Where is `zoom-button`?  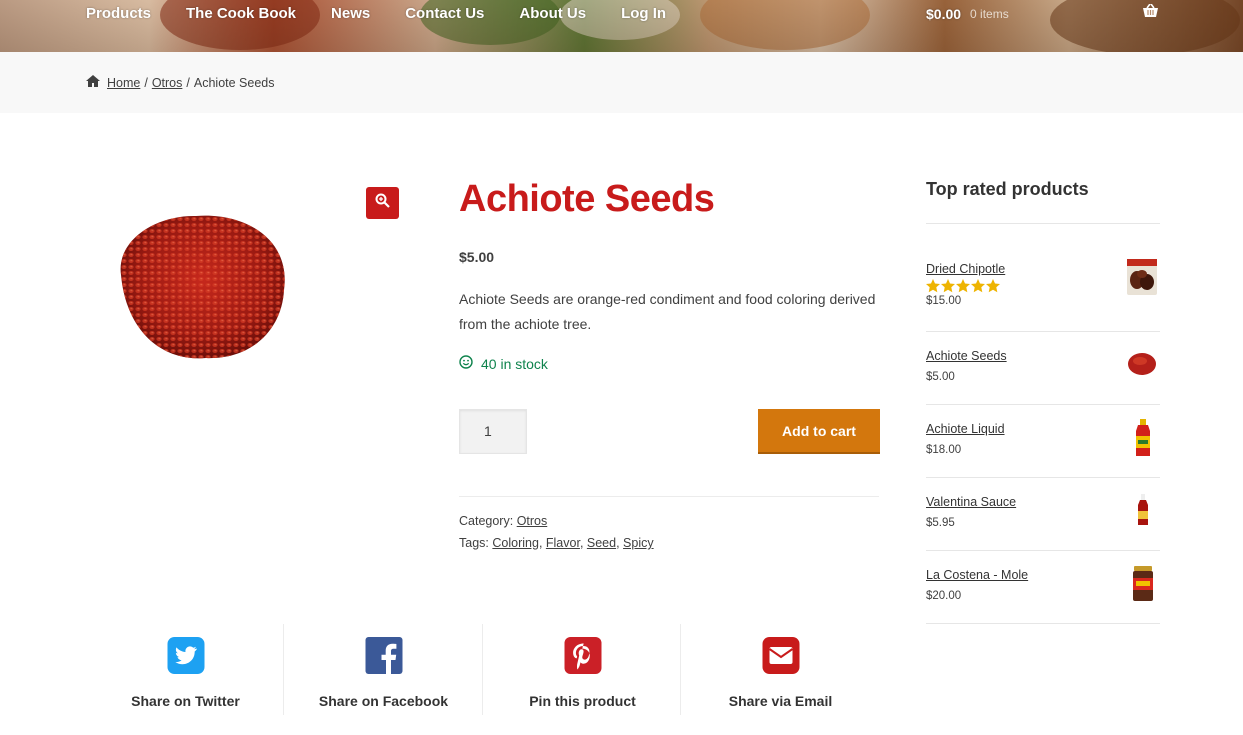
zoom-button is located at coordinates (382, 203).